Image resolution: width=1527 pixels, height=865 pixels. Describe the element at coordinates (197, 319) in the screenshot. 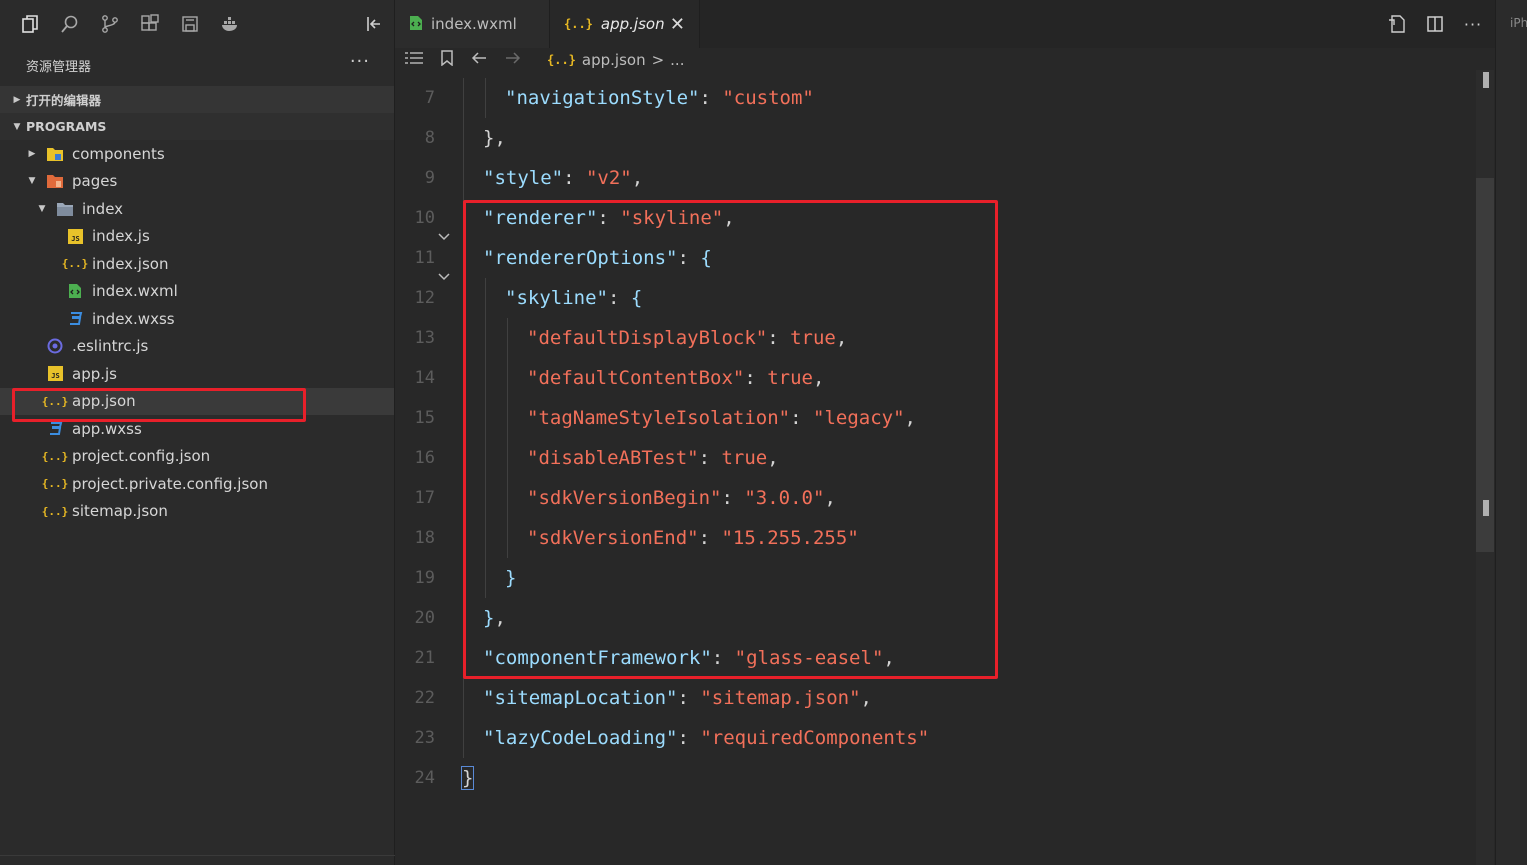

I see `tree-item: index.wxss` at that location.